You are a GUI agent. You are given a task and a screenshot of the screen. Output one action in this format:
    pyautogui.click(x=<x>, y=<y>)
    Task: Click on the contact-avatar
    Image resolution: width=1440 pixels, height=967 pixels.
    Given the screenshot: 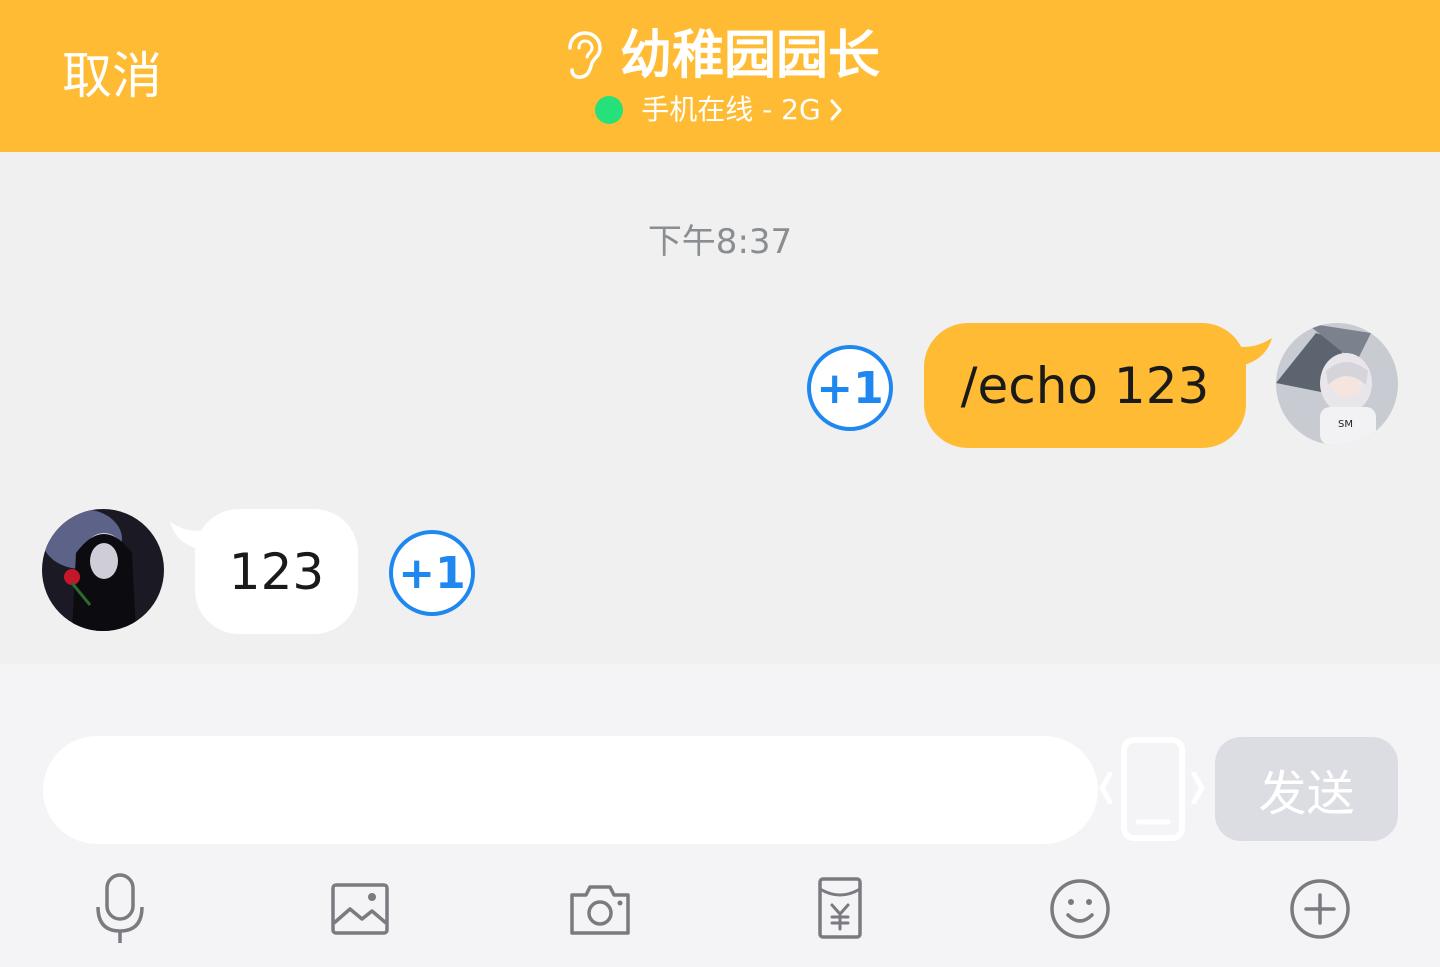 What is the action you would take?
    pyautogui.click(x=103, y=570)
    